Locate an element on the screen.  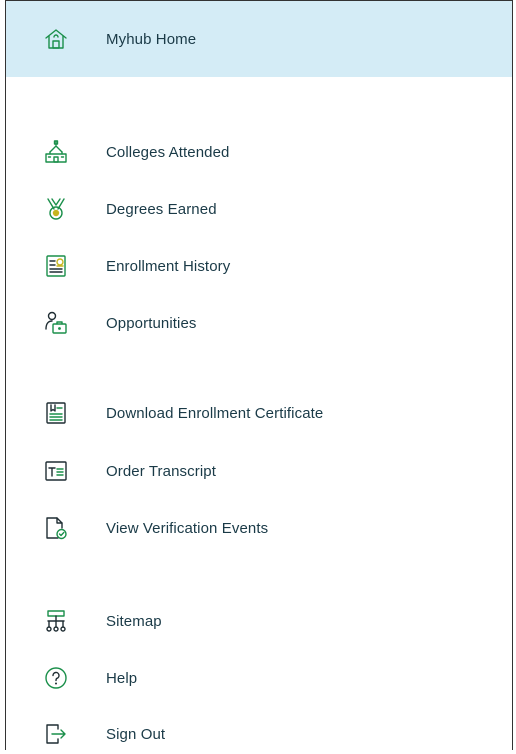
menu-item-label: Opportunities is located at coordinates (151, 323).